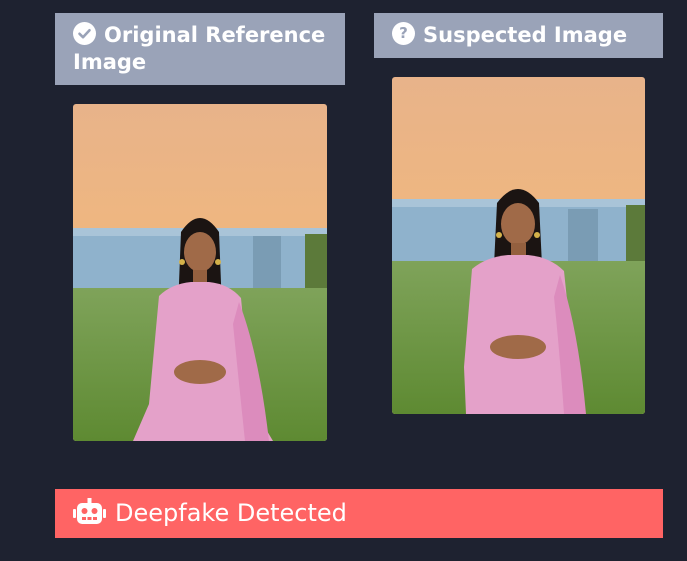 The width and height of the screenshot is (687, 561). I want to click on question-circle-icon: ?, so click(403, 33).